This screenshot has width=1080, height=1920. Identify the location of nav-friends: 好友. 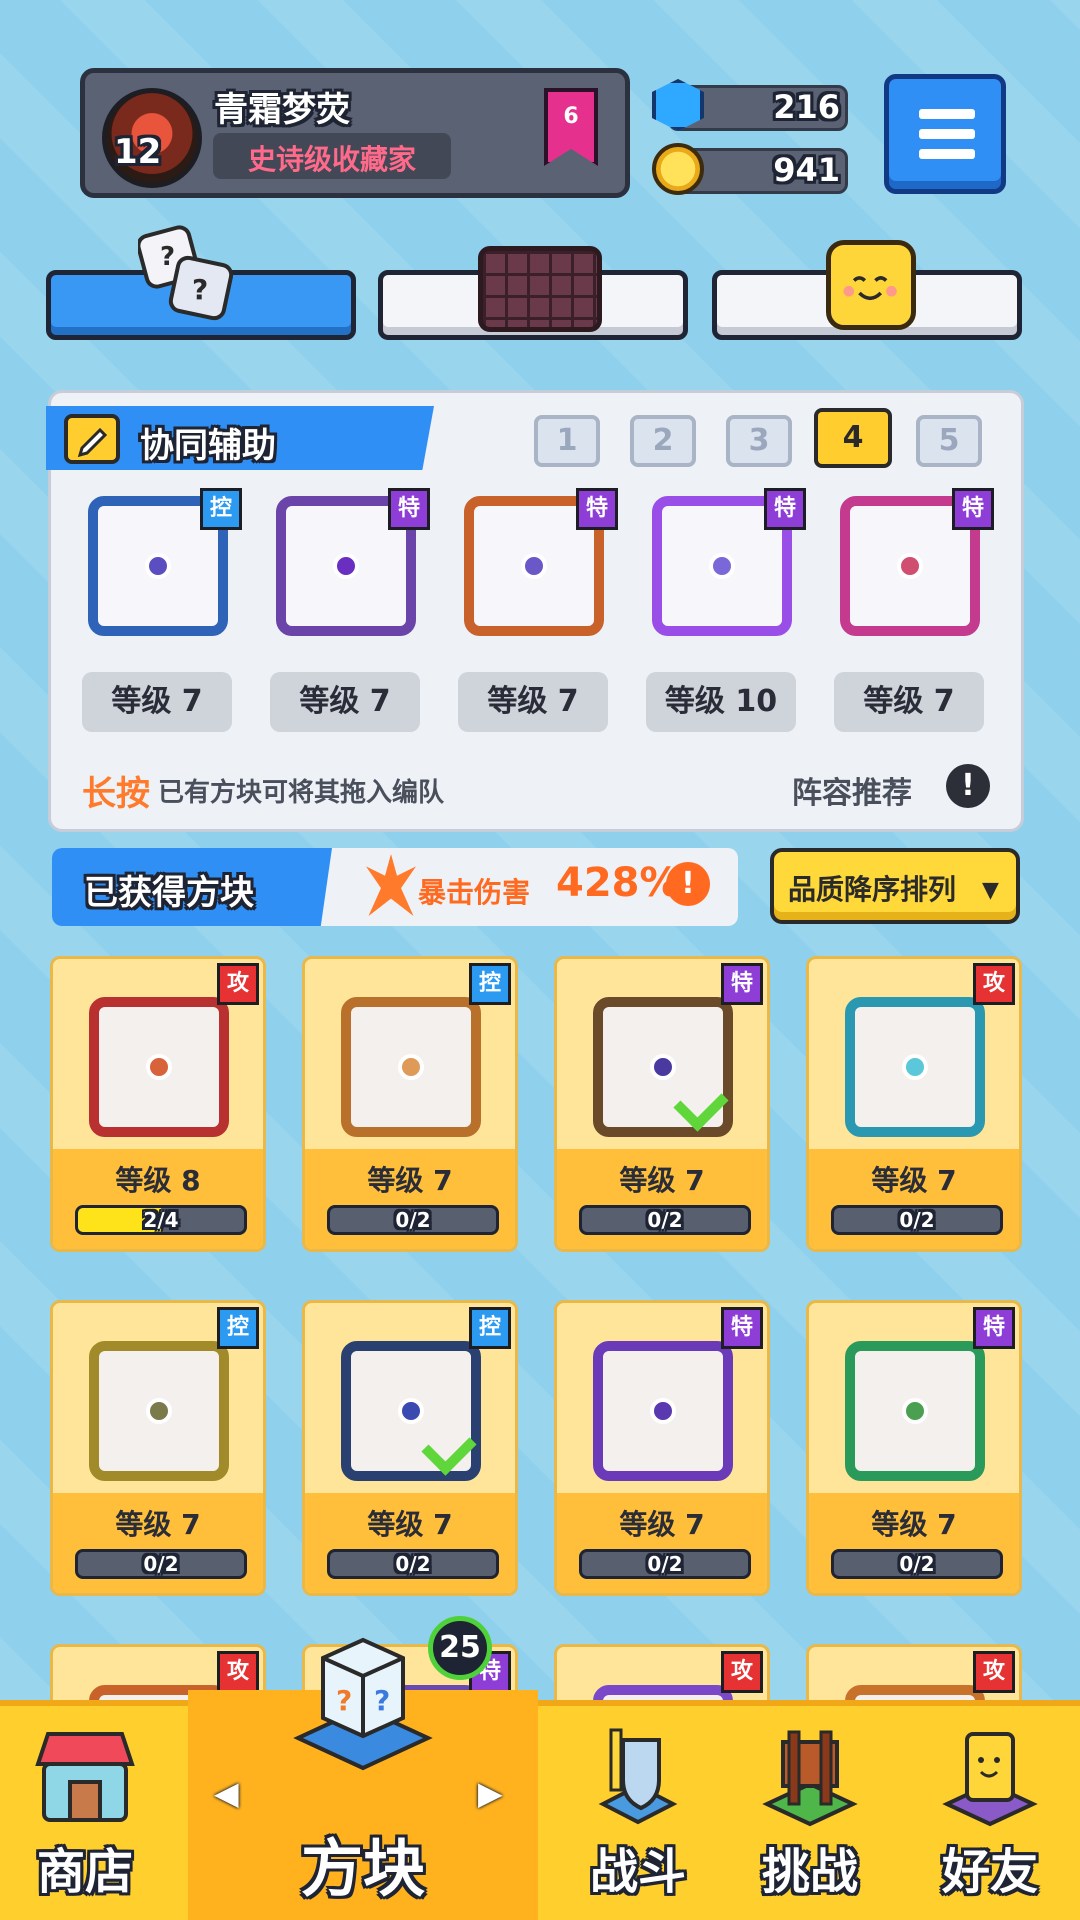
(990, 1810).